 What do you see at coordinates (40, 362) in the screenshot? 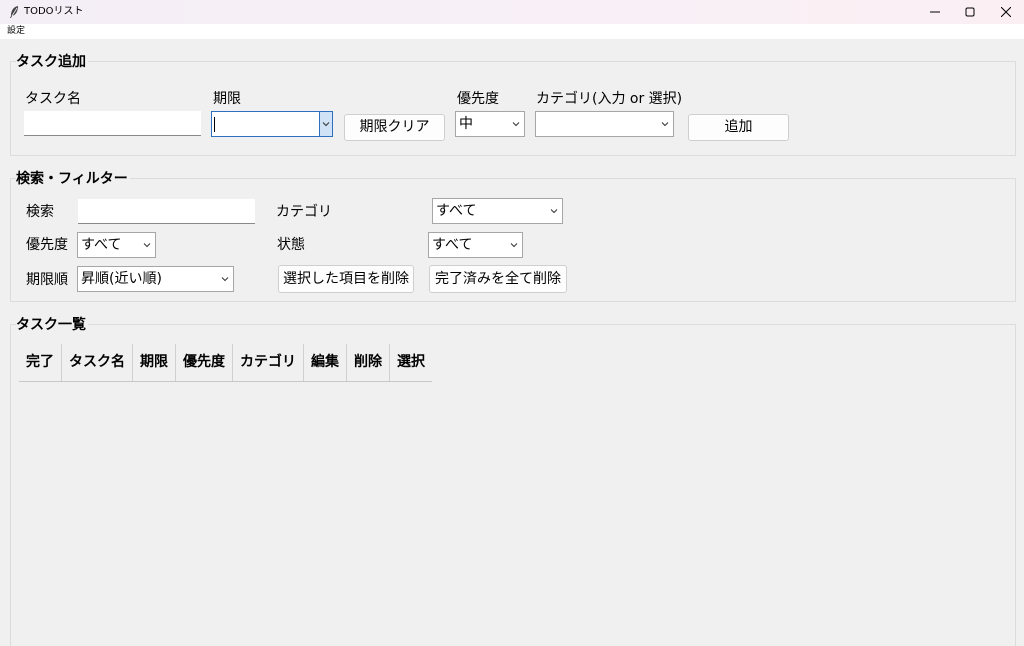
I see `column-header-done: 完了` at bounding box center [40, 362].